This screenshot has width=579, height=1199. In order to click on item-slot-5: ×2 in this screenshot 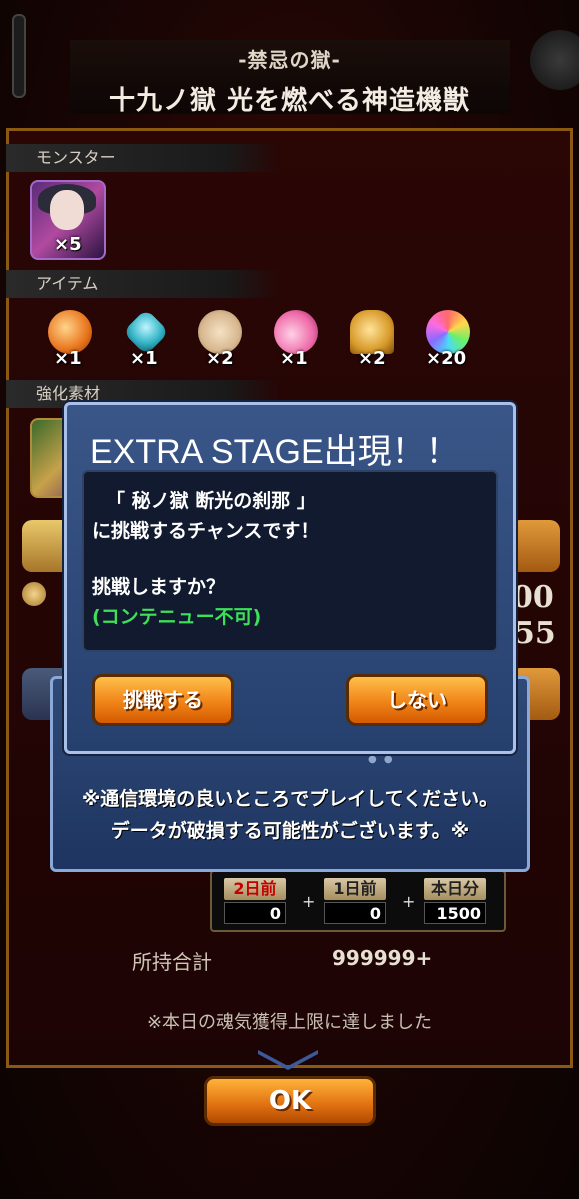, I will do `click(372, 339)`.